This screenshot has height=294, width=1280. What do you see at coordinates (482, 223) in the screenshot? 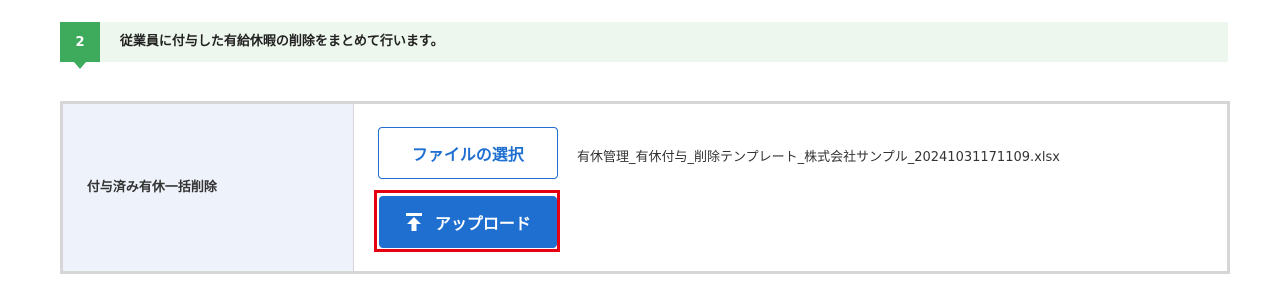
I see `upload-button-label: アップロード` at bounding box center [482, 223].